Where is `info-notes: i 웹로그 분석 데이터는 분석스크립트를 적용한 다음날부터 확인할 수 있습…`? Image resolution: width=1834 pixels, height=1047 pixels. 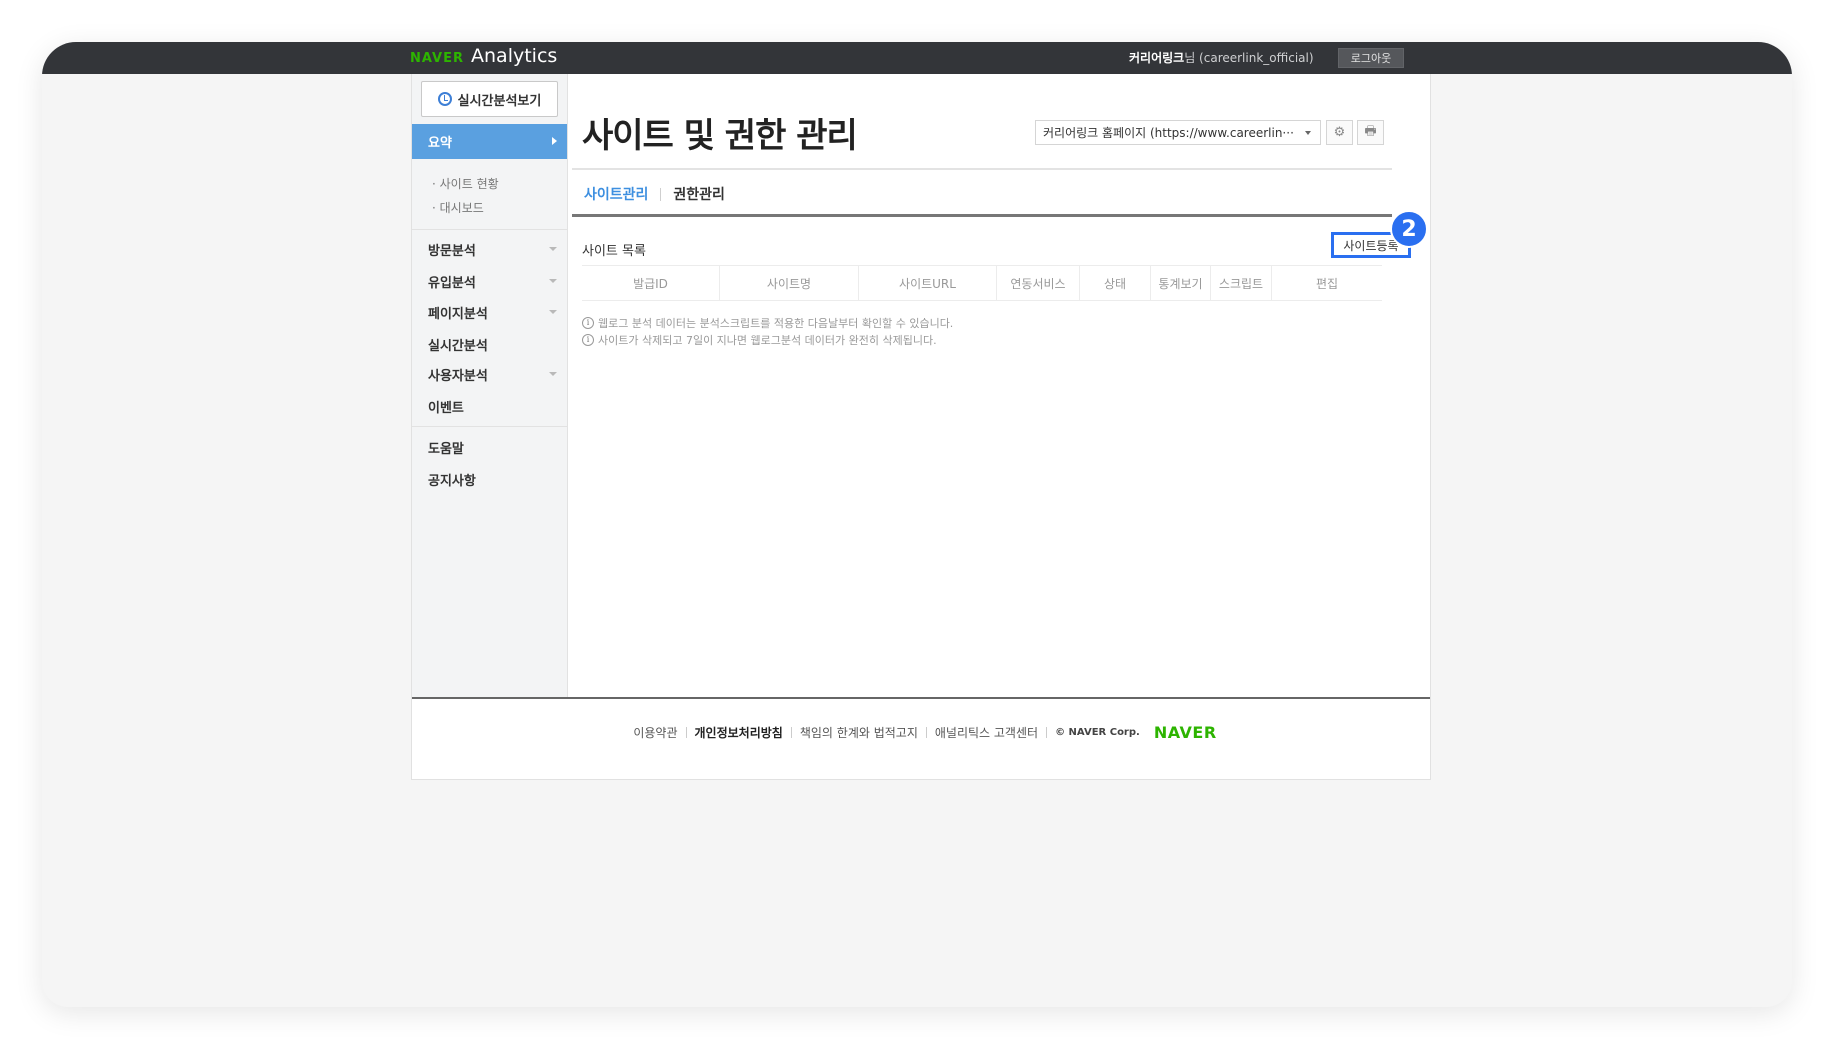 info-notes: i 웹로그 분석 데이터는 분석스크립트를 적용한 다음날부터 확인할 수 있습… is located at coordinates (767, 331).